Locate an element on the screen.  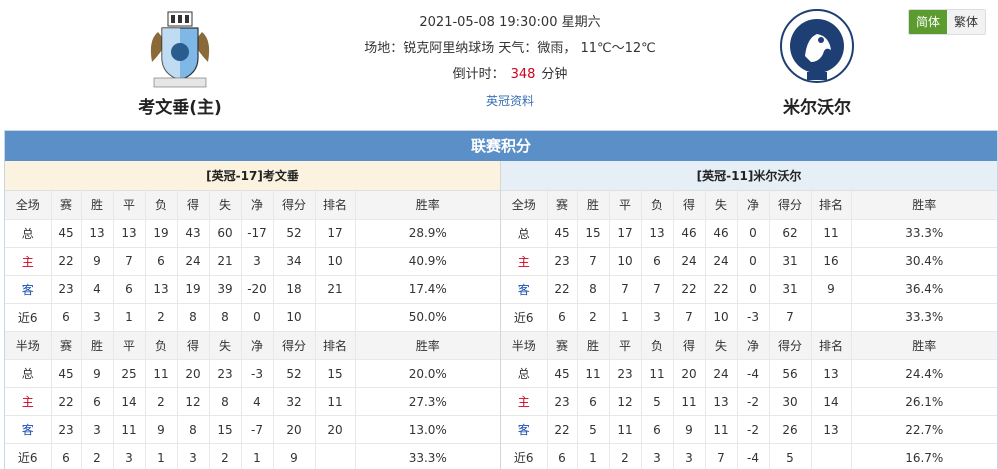
table-cell: 45 is located at coordinates (562, 373).